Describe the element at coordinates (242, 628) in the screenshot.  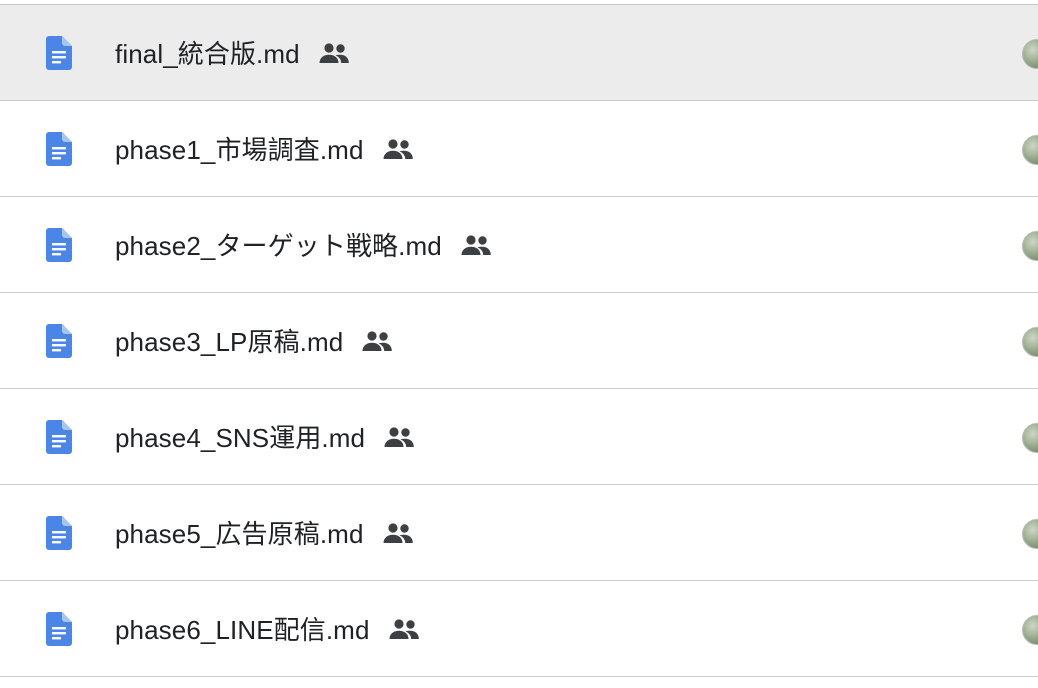
I see `file-name: phase6_LINE配信.md` at that location.